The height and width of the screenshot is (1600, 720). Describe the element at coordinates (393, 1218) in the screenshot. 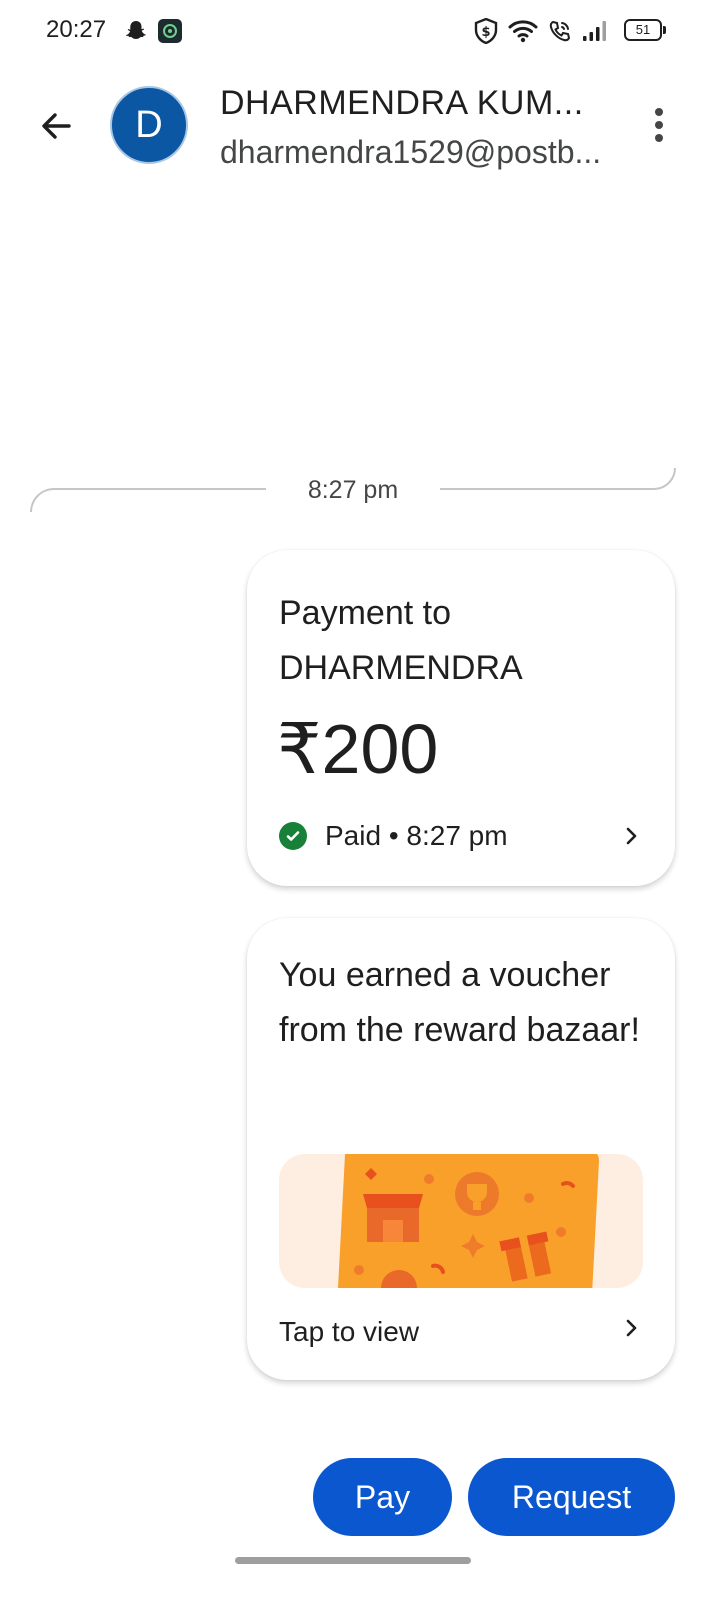

I see `store-icon` at that location.